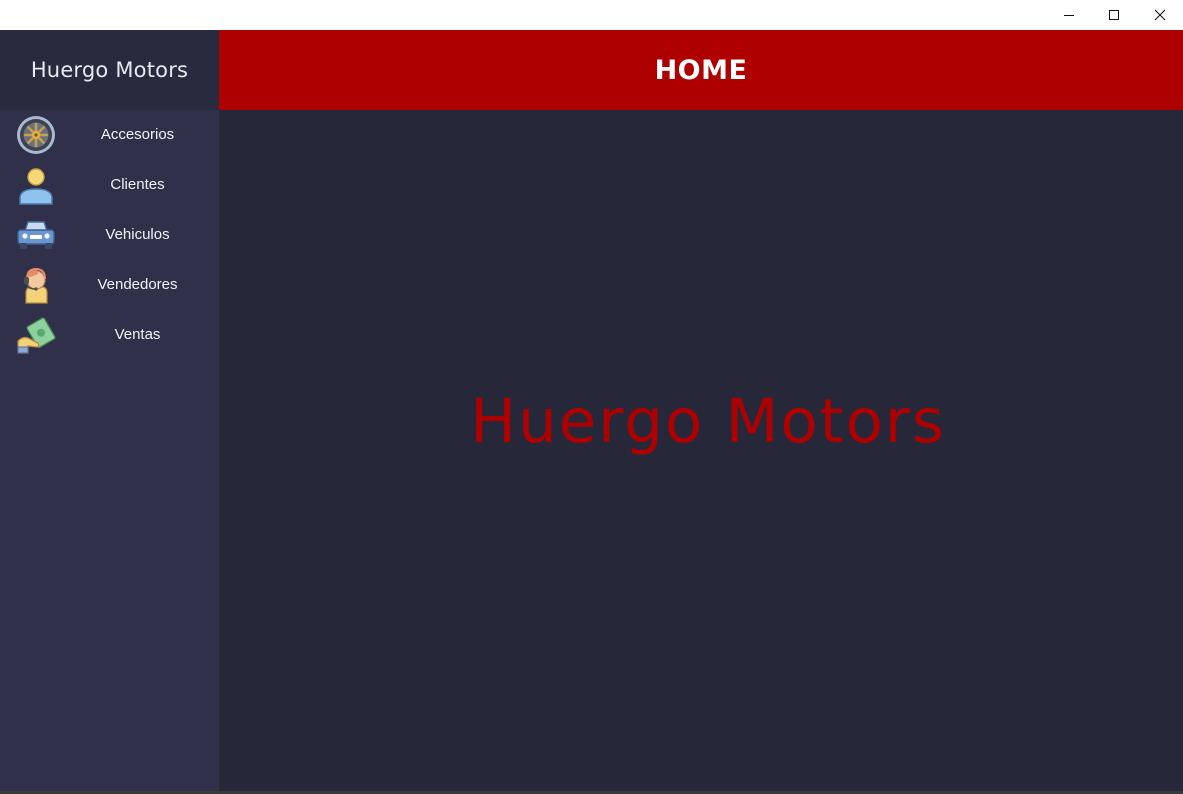 This screenshot has width=1183, height=794. I want to click on close-icon, so click(1160, 15).